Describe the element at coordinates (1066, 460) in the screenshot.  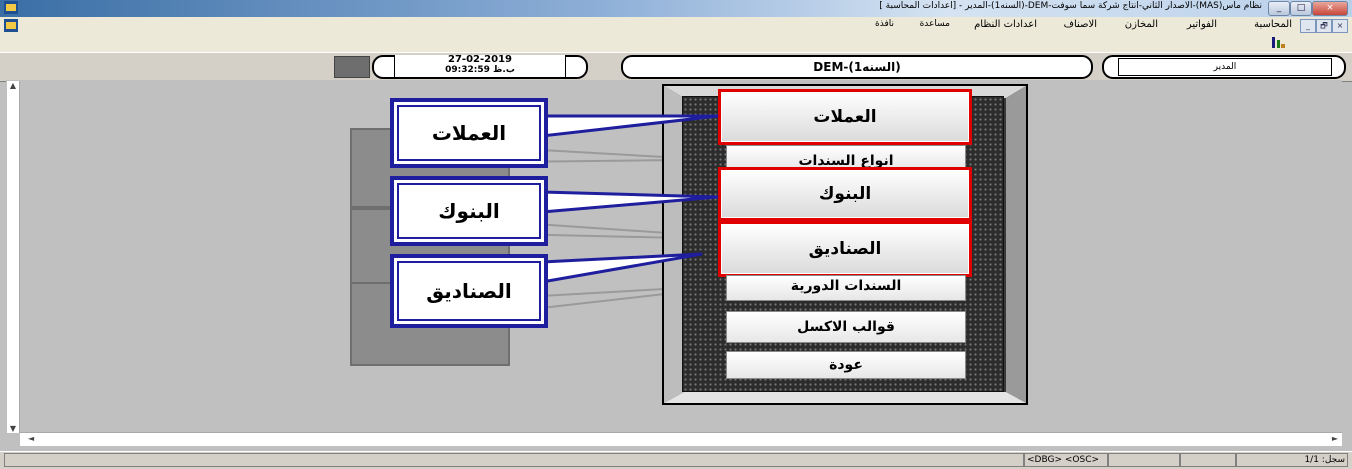
I see `status-tags: <DBG> <OSC>` at that location.